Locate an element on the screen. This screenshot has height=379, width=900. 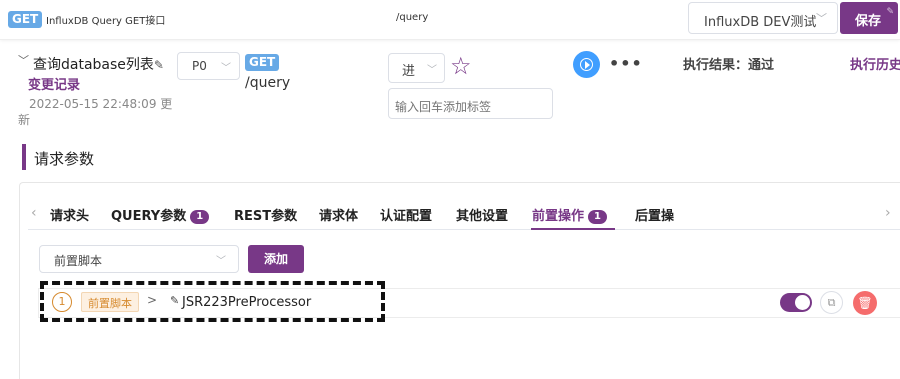
request-tab-title: InfluxDB Query GET接口 is located at coordinates (105, 19).